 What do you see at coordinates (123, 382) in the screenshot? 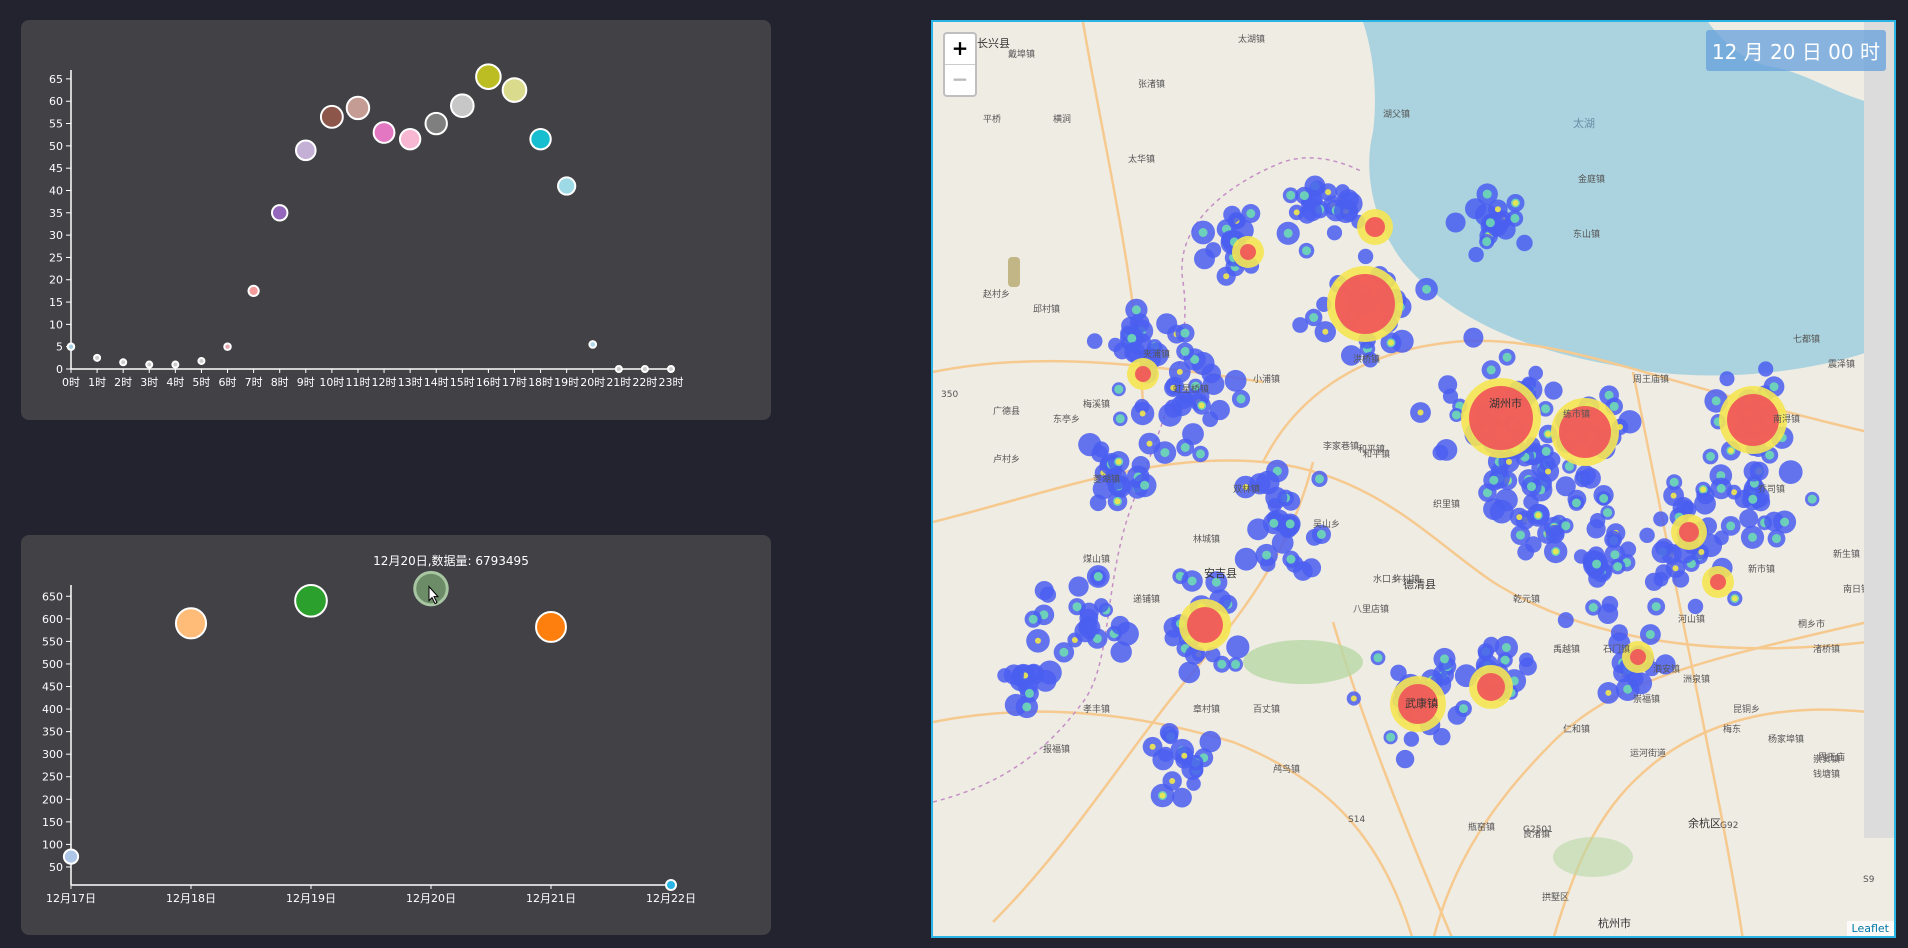
I see `x-tick-label: 2时` at bounding box center [123, 382].